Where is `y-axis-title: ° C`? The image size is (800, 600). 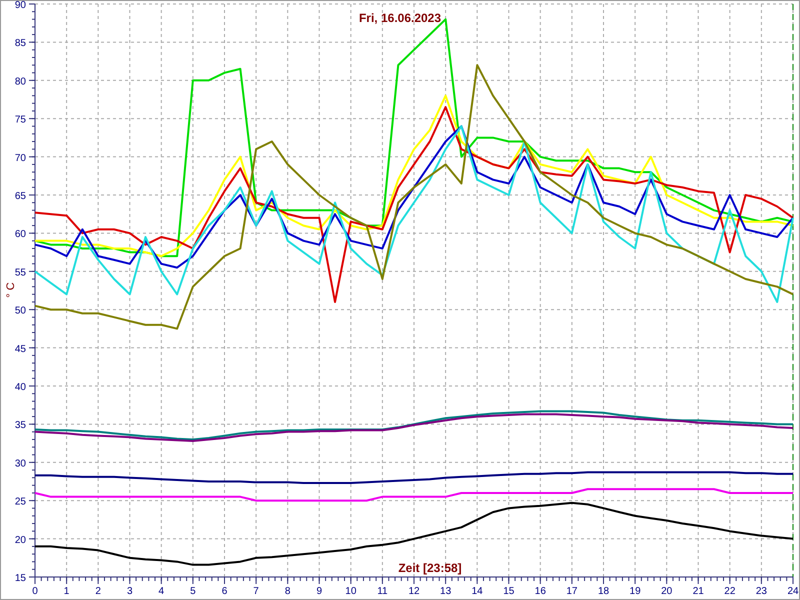 y-axis-title: ° C is located at coordinates (11, 290).